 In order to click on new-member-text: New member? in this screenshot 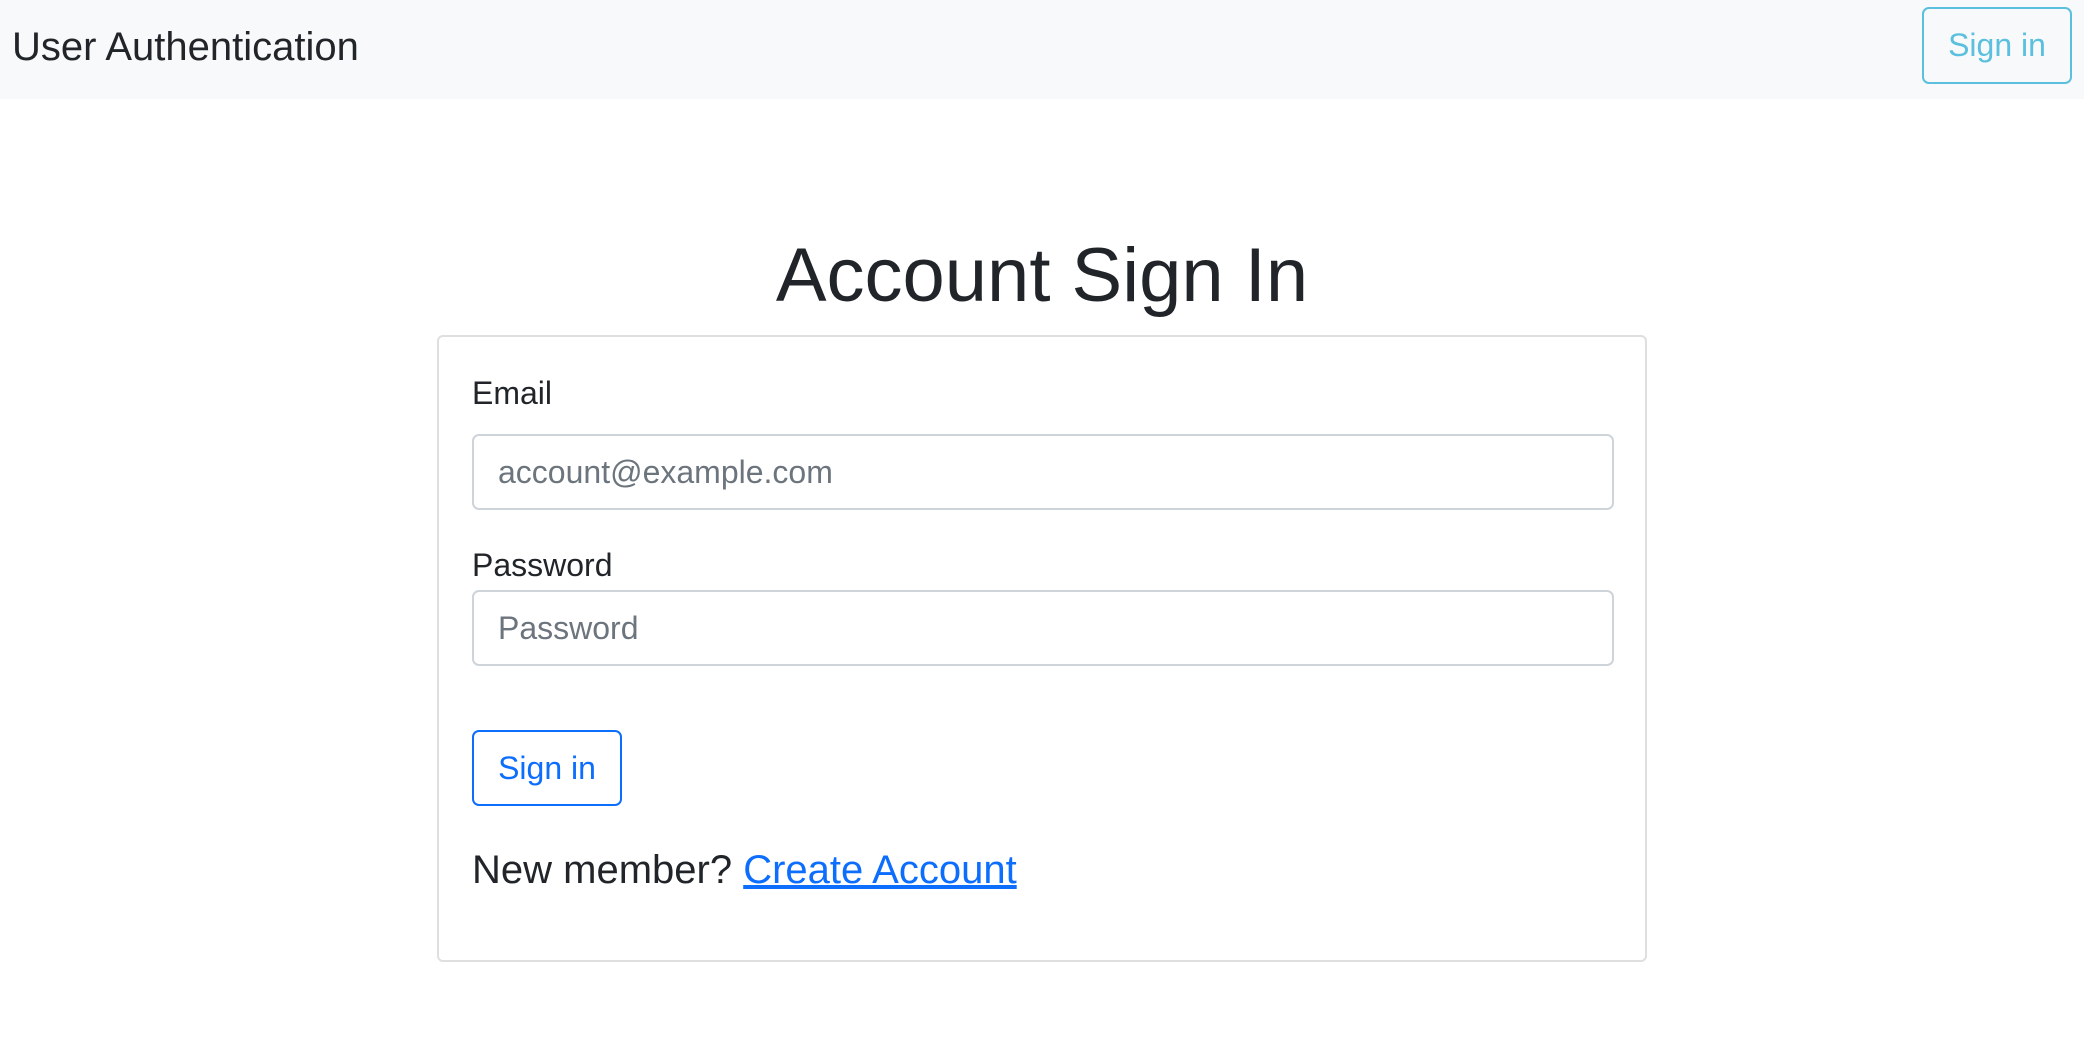, I will do `click(602, 870)`.